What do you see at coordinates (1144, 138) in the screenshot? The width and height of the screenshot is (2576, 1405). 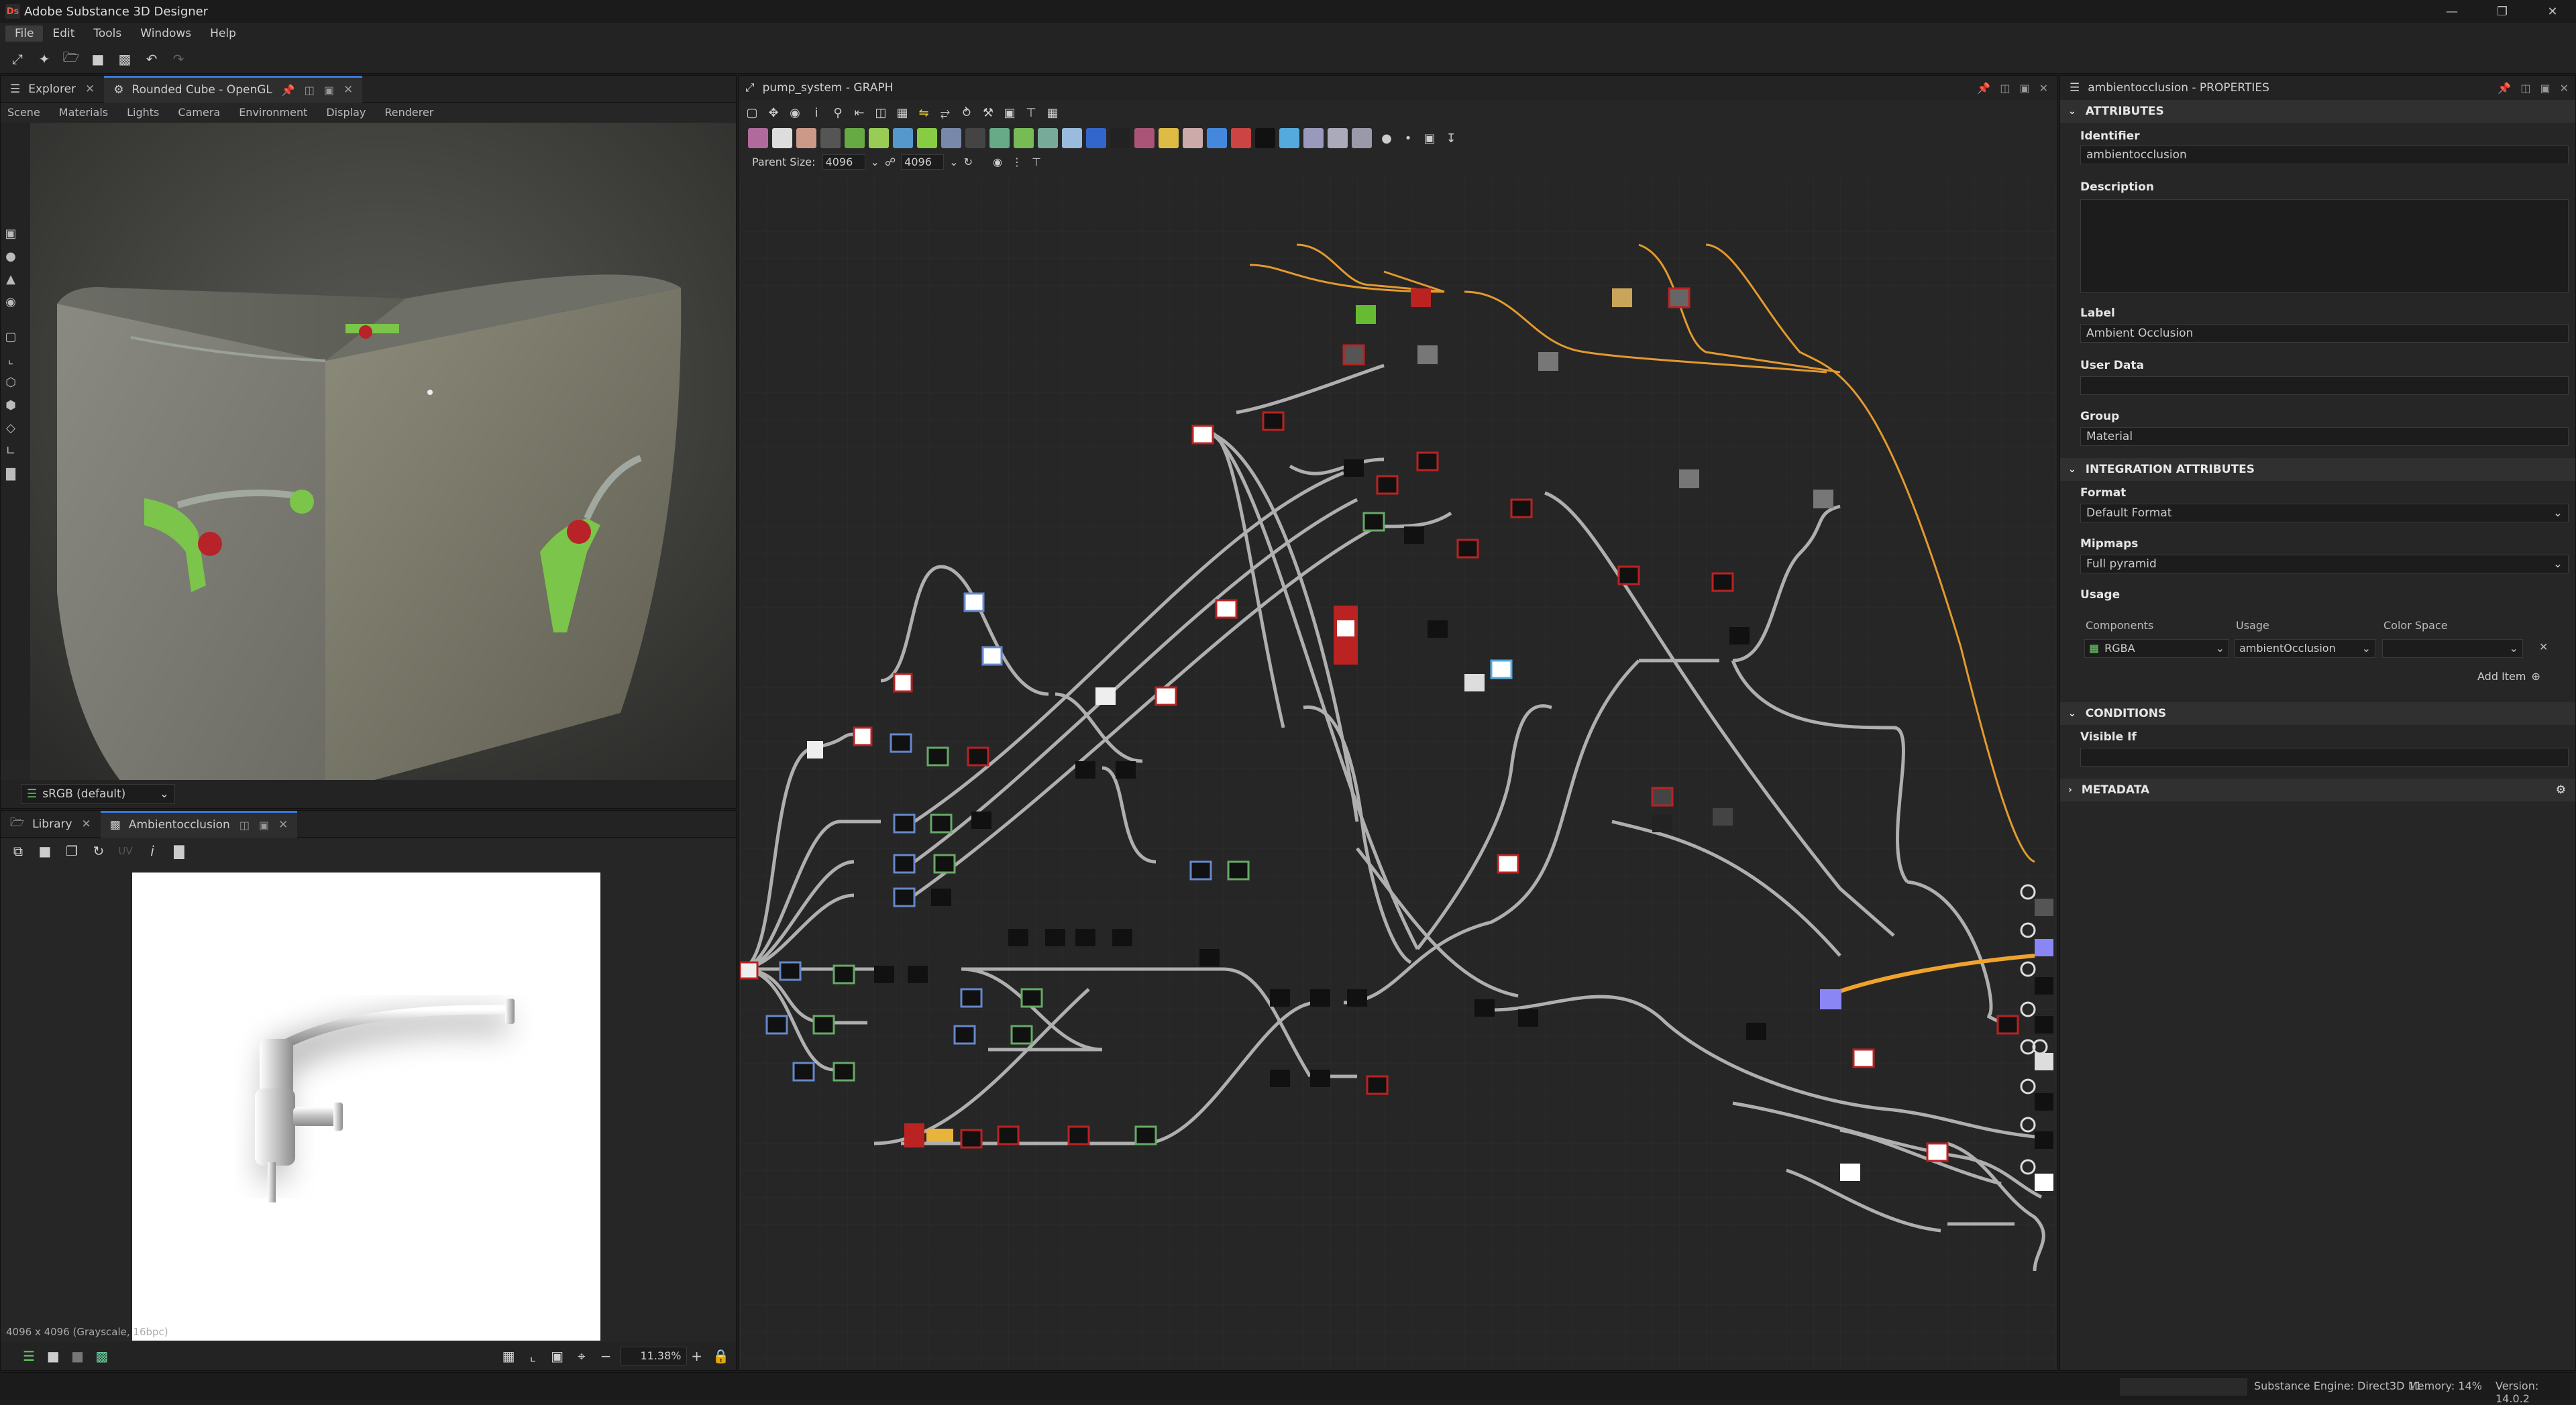 I see `node-mask-icon` at bounding box center [1144, 138].